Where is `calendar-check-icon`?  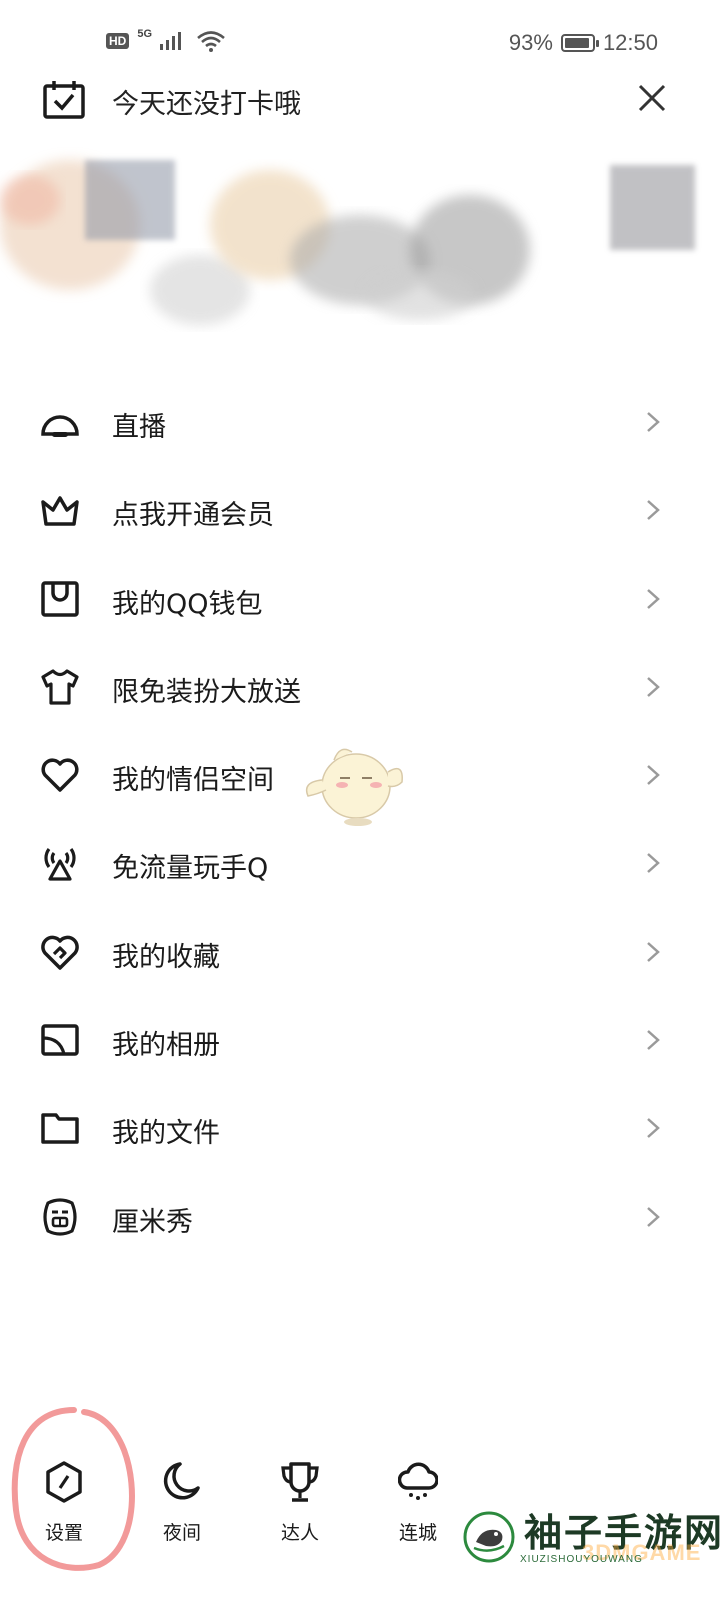 calendar-check-icon is located at coordinates (64, 100).